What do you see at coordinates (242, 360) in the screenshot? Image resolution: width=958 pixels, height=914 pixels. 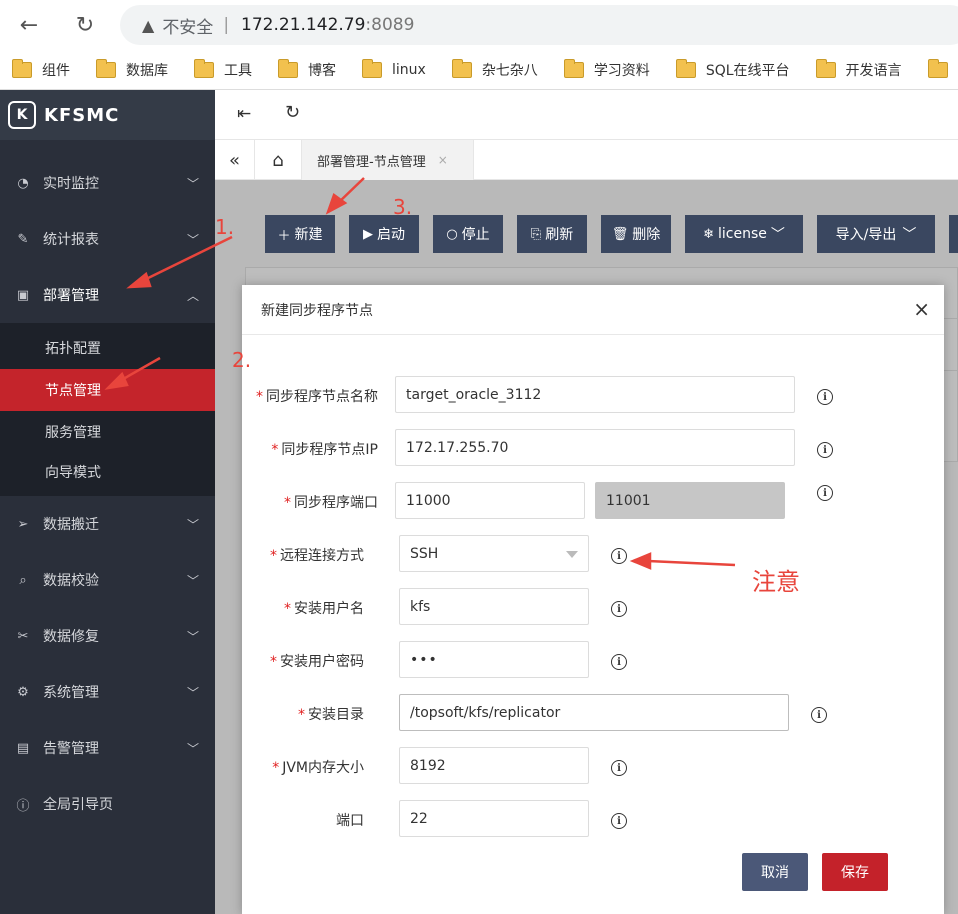 I see `annotation-step-2: 2.` at bounding box center [242, 360].